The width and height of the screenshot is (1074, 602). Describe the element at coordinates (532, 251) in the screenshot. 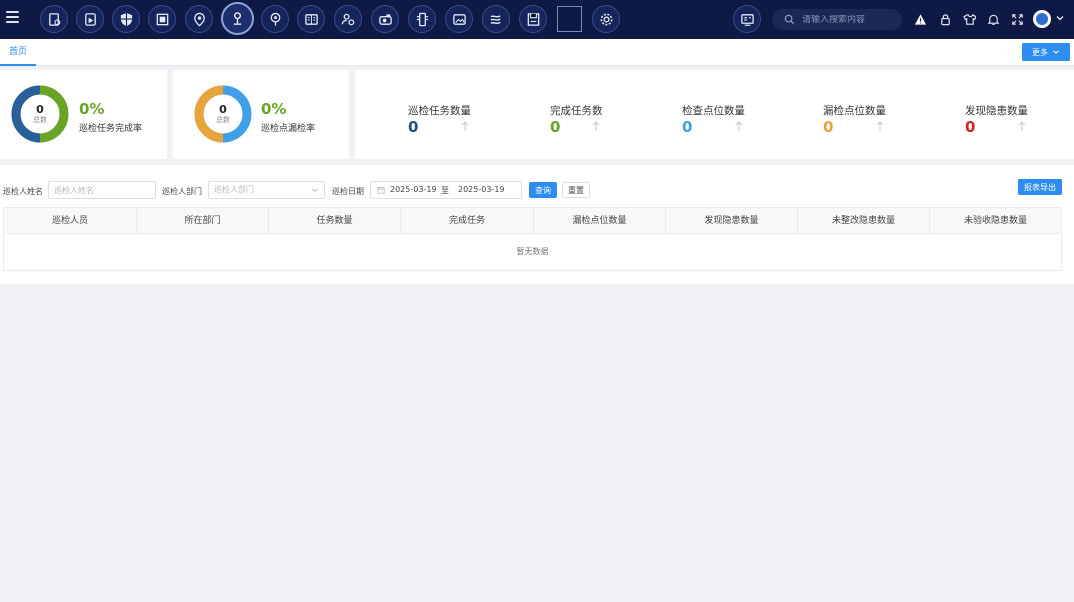

I see `empty-state-text: 暂无数据` at that location.